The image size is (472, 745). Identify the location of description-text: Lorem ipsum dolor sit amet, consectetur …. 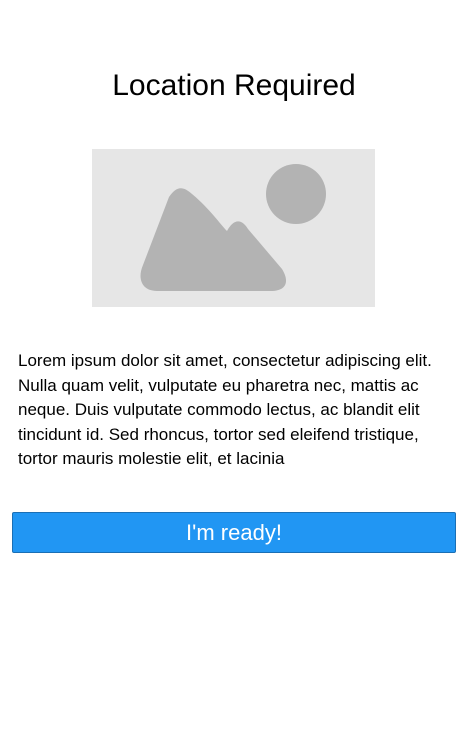
(225, 409).